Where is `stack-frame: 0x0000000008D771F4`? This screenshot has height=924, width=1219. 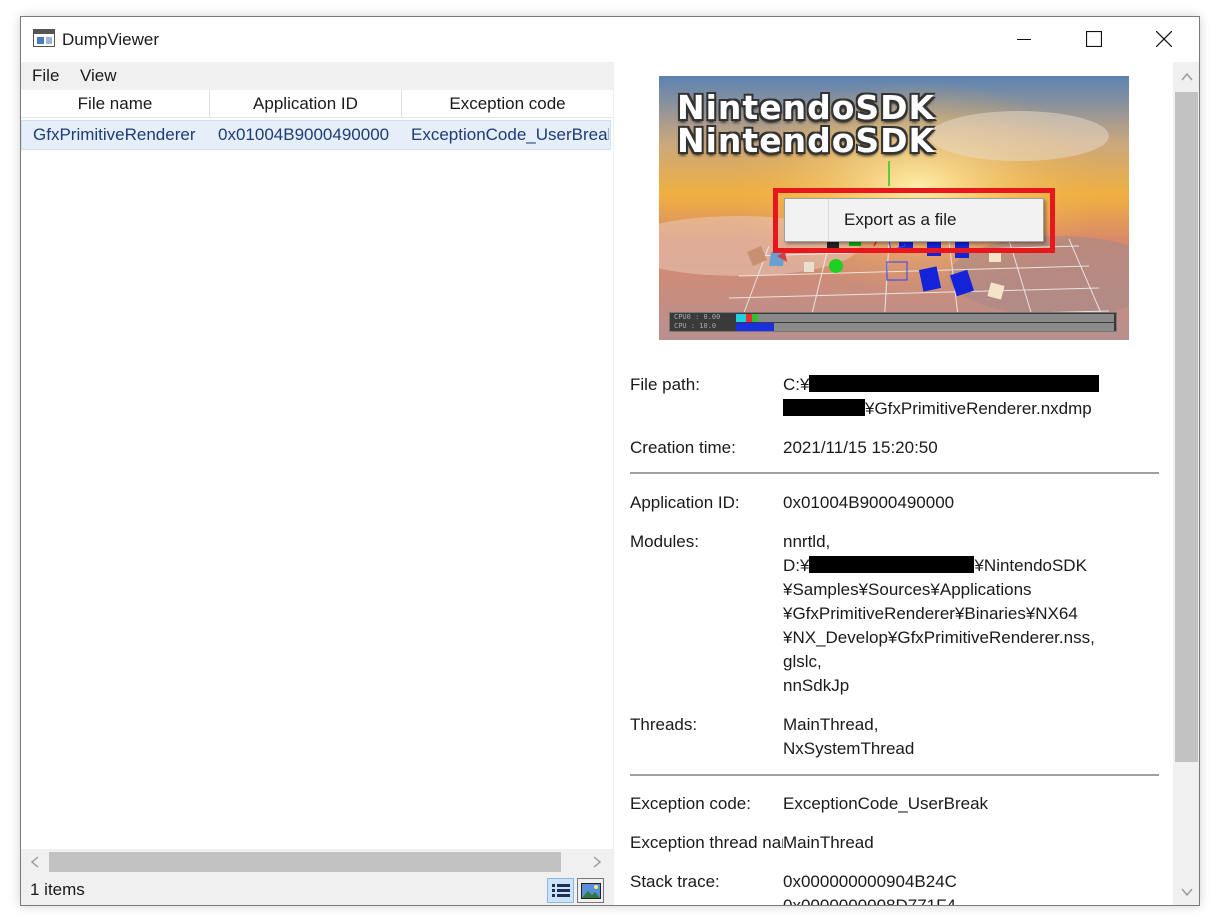
stack-frame: 0x0000000008D771F4 is located at coordinates (869, 901).